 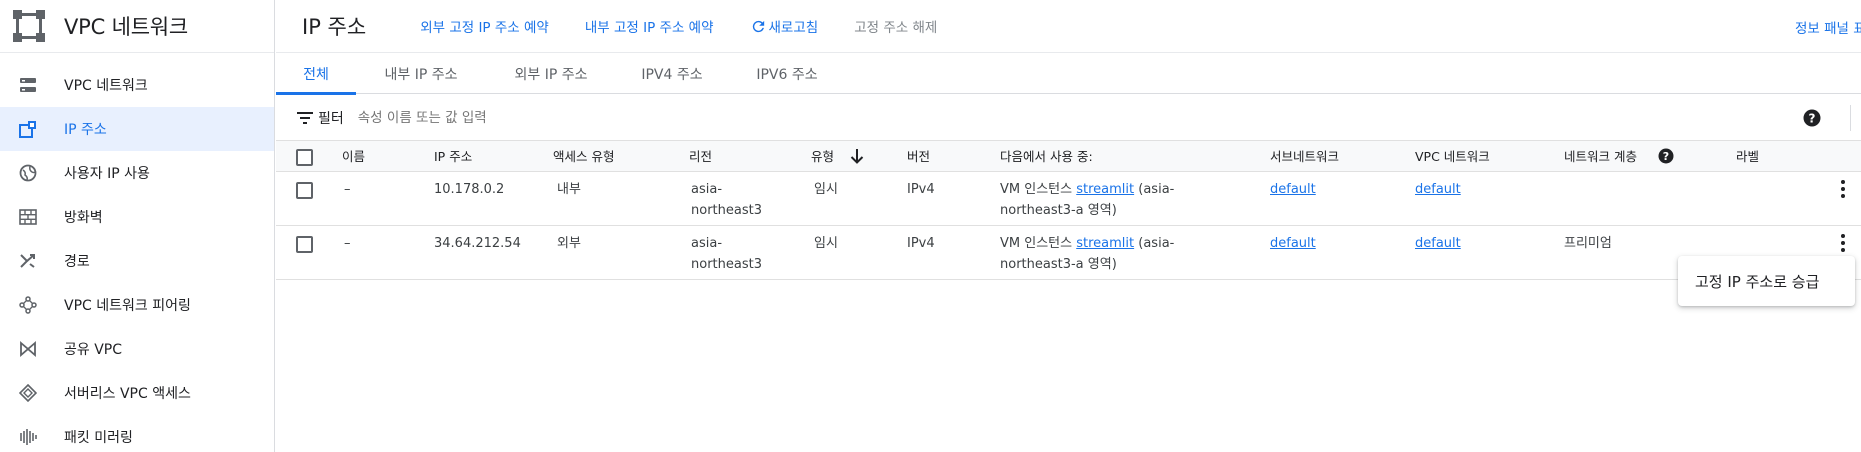 What do you see at coordinates (823, 156) in the screenshot?
I see `column-header-type-label: 유형` at bounding box center [823, 156].